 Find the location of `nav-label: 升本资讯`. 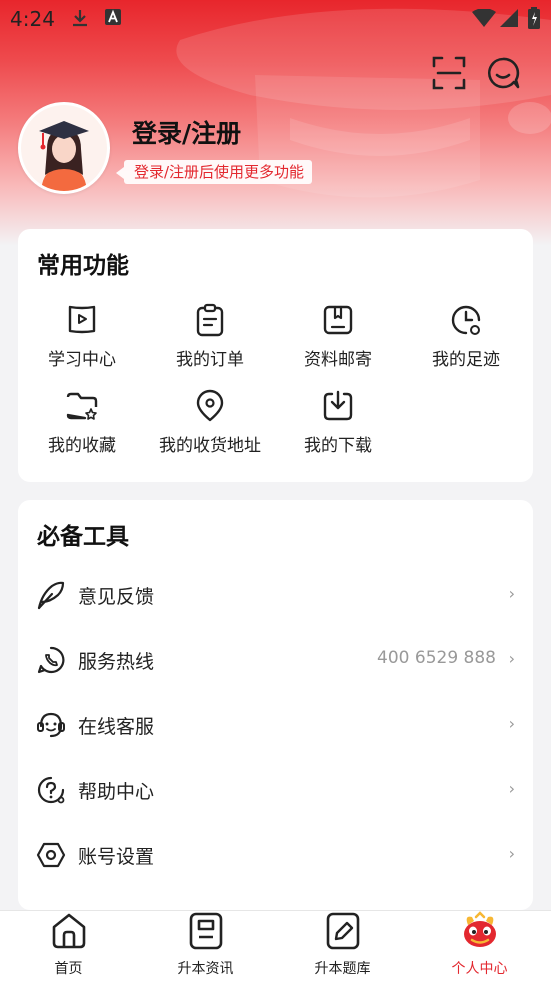

nav-label: 升本资讯 is located at coordinates (205, 969).